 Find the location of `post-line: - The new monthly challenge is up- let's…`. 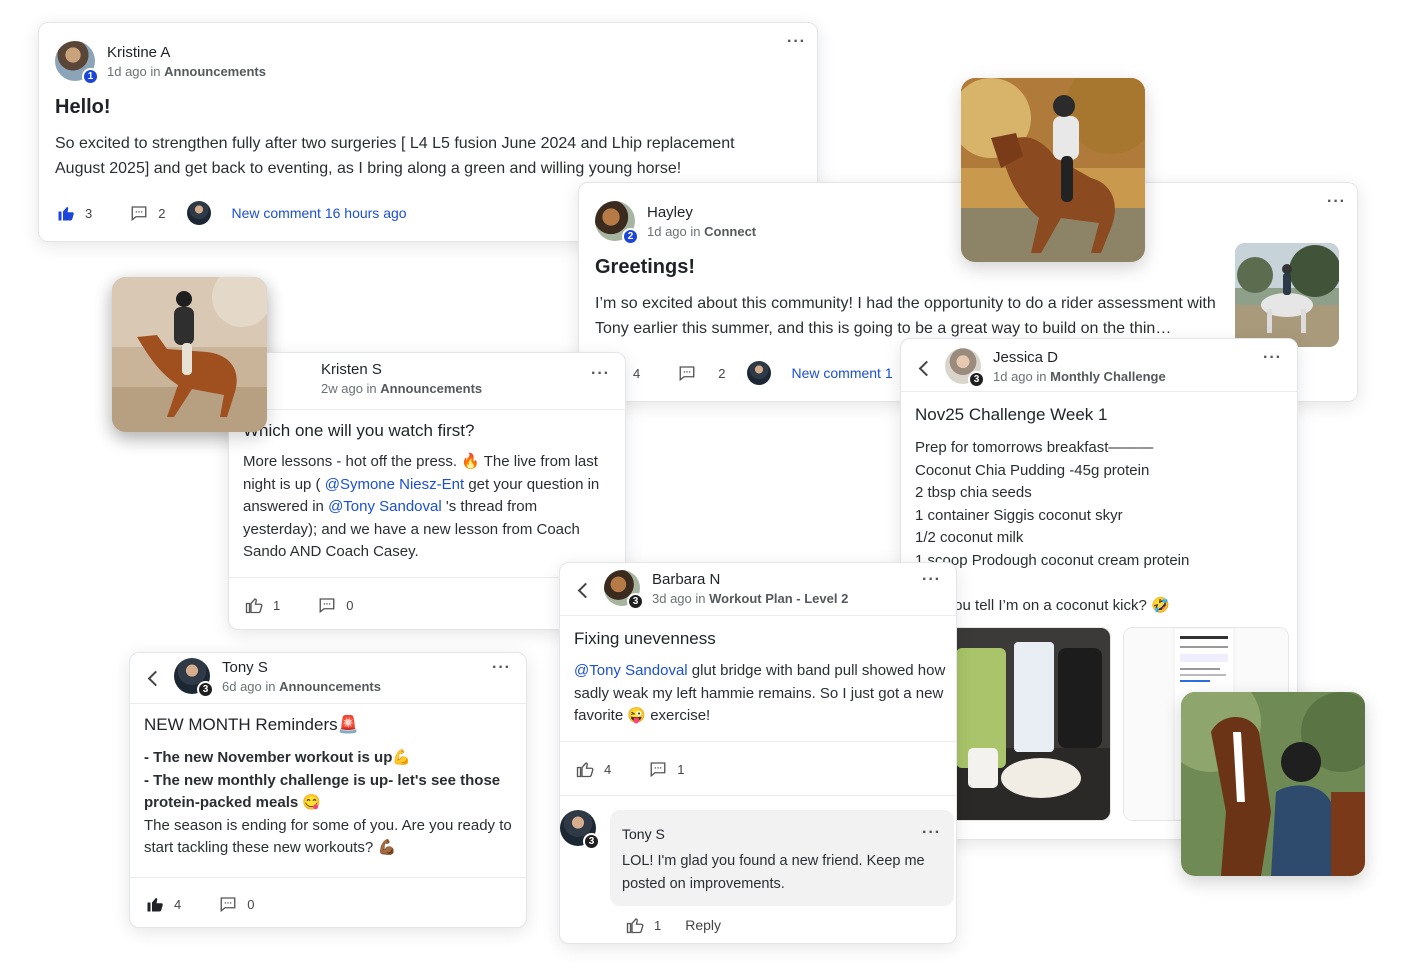

post-line: - The new monthly challenge is up- let's… is located at coordinates (322, 791).